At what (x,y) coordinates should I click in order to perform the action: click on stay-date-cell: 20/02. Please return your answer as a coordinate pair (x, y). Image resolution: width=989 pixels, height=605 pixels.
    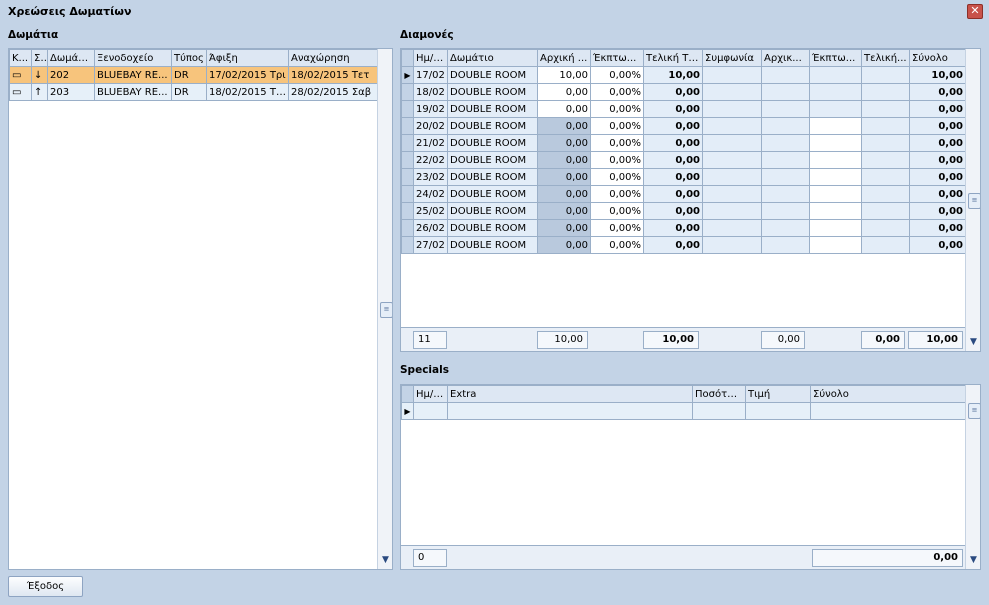
    Looking at the image, I should click on (430, 126).